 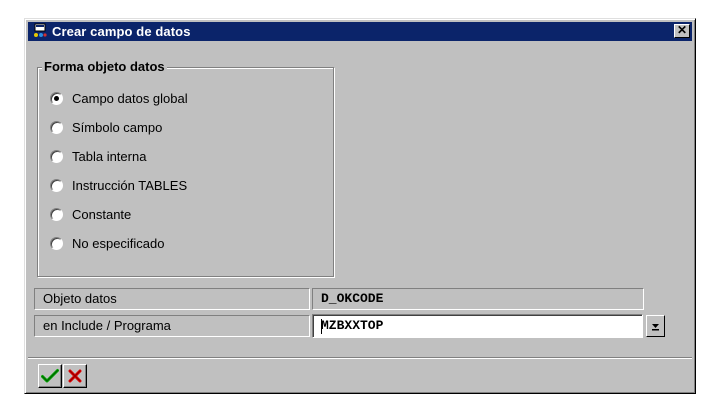 What do you see at coordinates (321, 326) in the screenshot?
I see `text-caret` at bounding box center [321, 326].